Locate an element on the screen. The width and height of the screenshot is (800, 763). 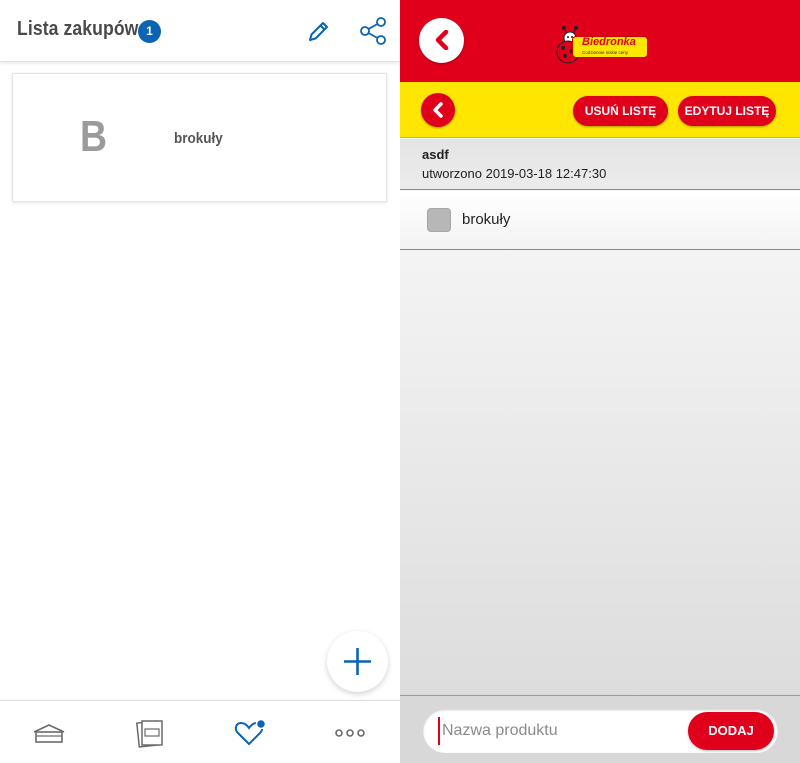
bottom-navigation is located at coordinates (200, 731).